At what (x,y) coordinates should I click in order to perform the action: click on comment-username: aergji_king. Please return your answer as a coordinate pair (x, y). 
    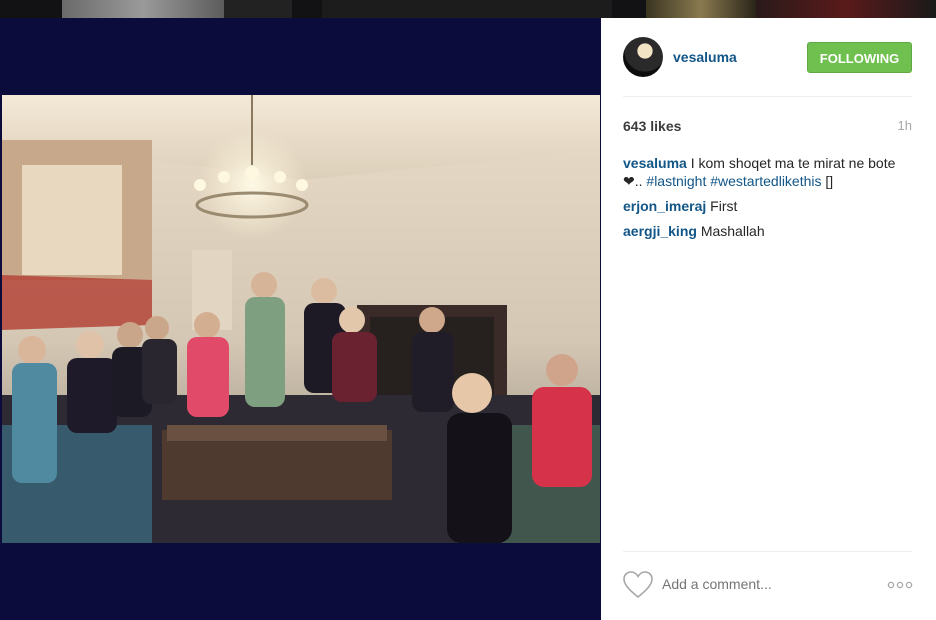
    Looking at the image, I should click on (660, 231).